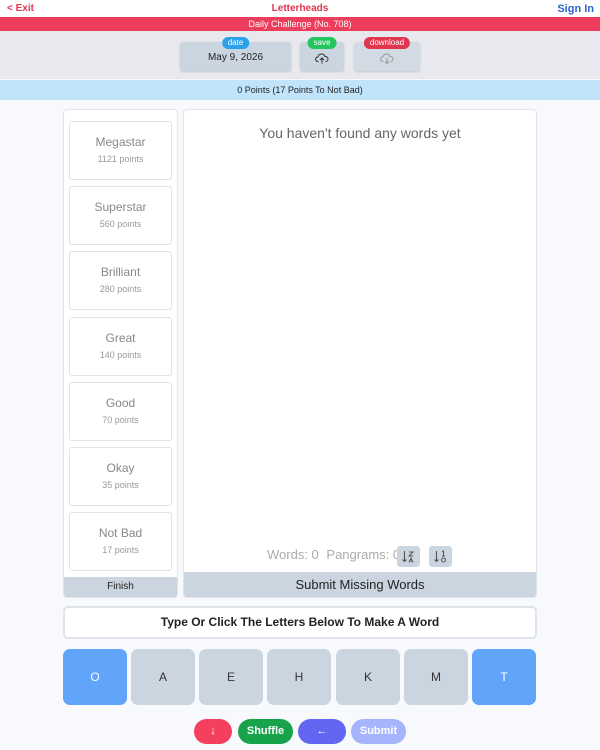  I want to click on level-points: 35 points, so click(120, 485).